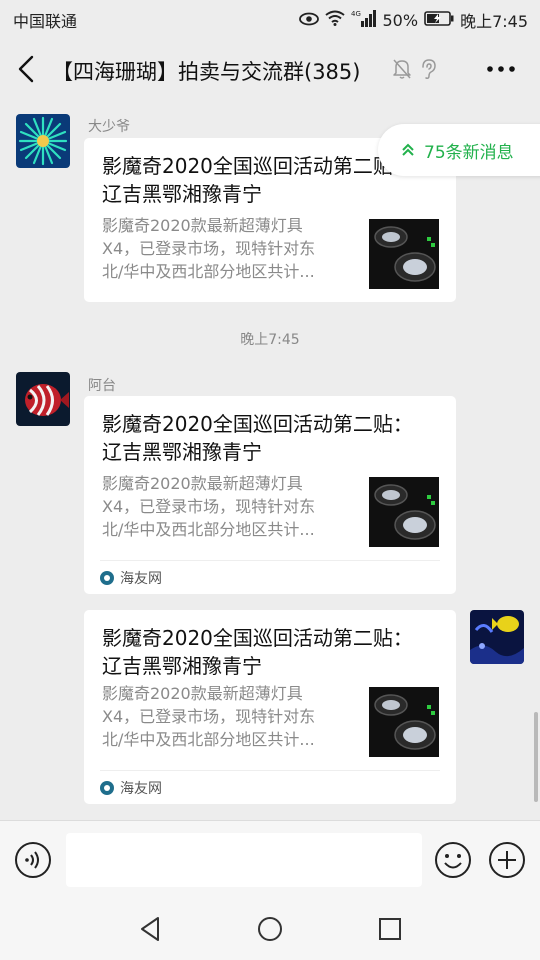 The height and width of the screenshot is (960, 540). Describe the element at coordinates (257, 652) in the screenshot. I see `card-title-3: 影魔奇2020全国巡回活动第二贴： 辽吉黑鄂湘豫青宁` at that location.